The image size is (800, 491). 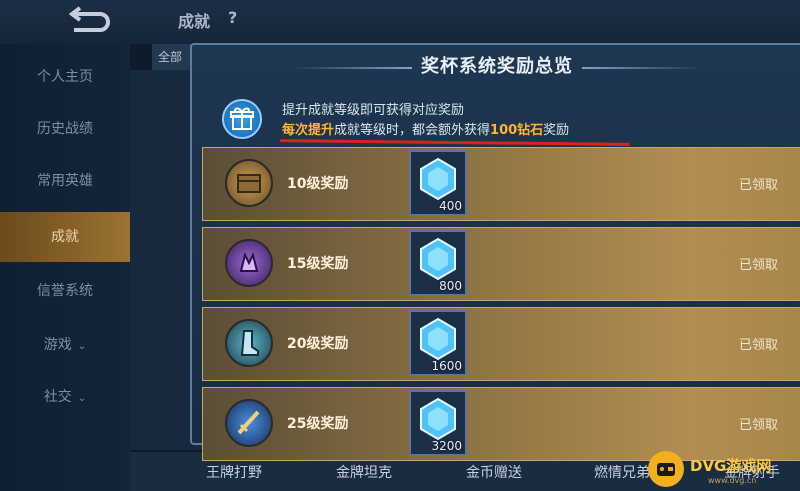 What do you see at coordinates (501, 344) in the screenshot?
I see `reward-row: 20级奖励 1600 已领取` at bounding box center [501, 344].